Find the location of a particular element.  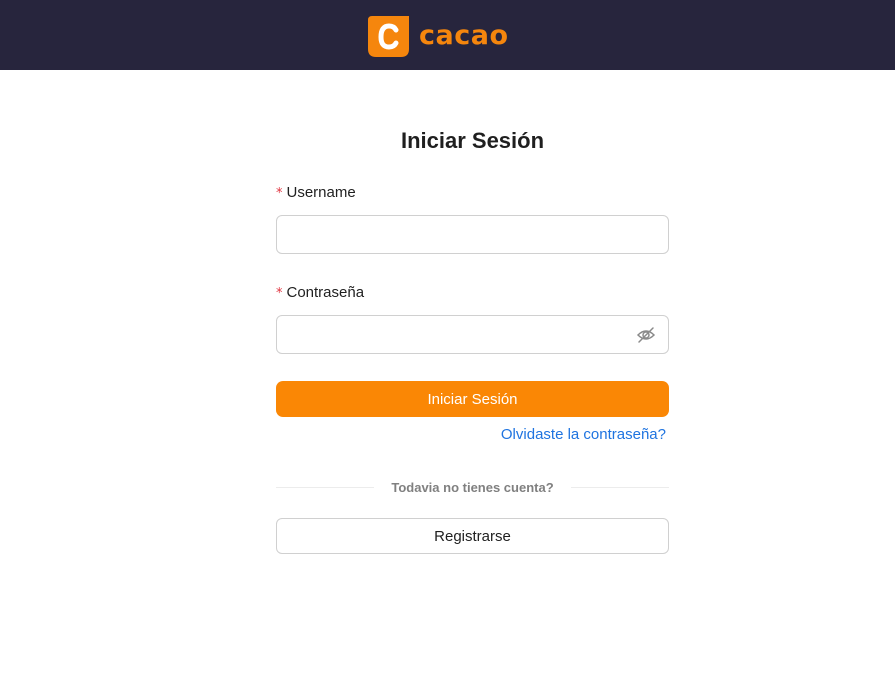

register-button: Registrarse is located at coordinates (472, 536).